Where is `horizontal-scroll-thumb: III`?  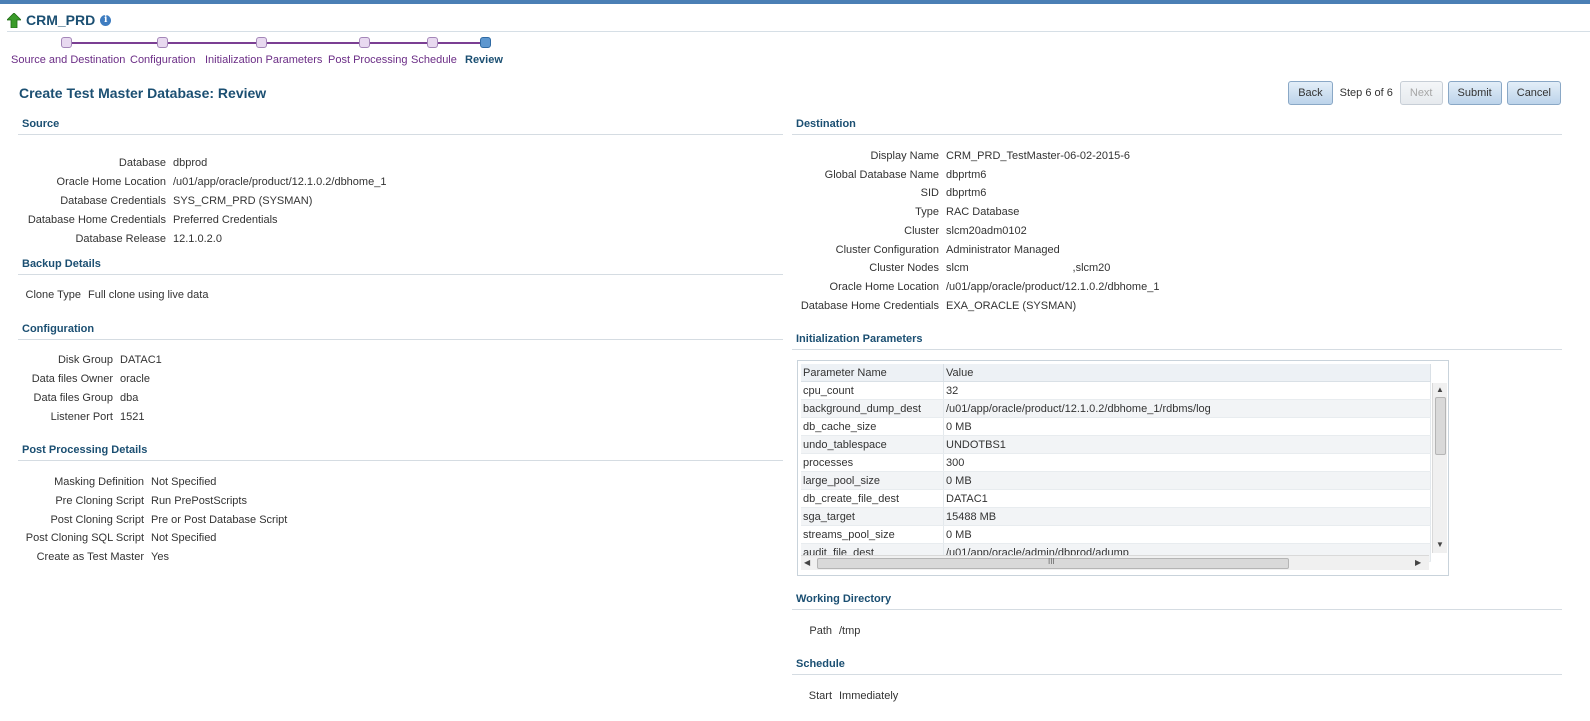 horizontal-scroll-thumb: III is located at coordinates (1053, 563).